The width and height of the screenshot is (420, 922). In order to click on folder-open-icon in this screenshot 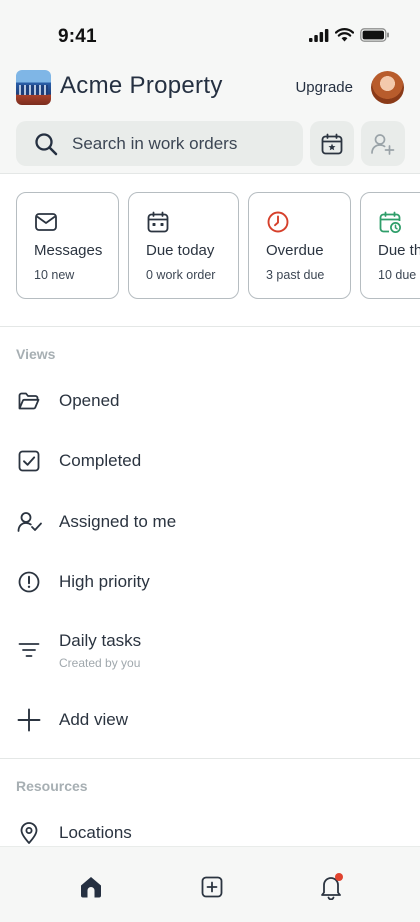, I will do `click(29, 401)`.